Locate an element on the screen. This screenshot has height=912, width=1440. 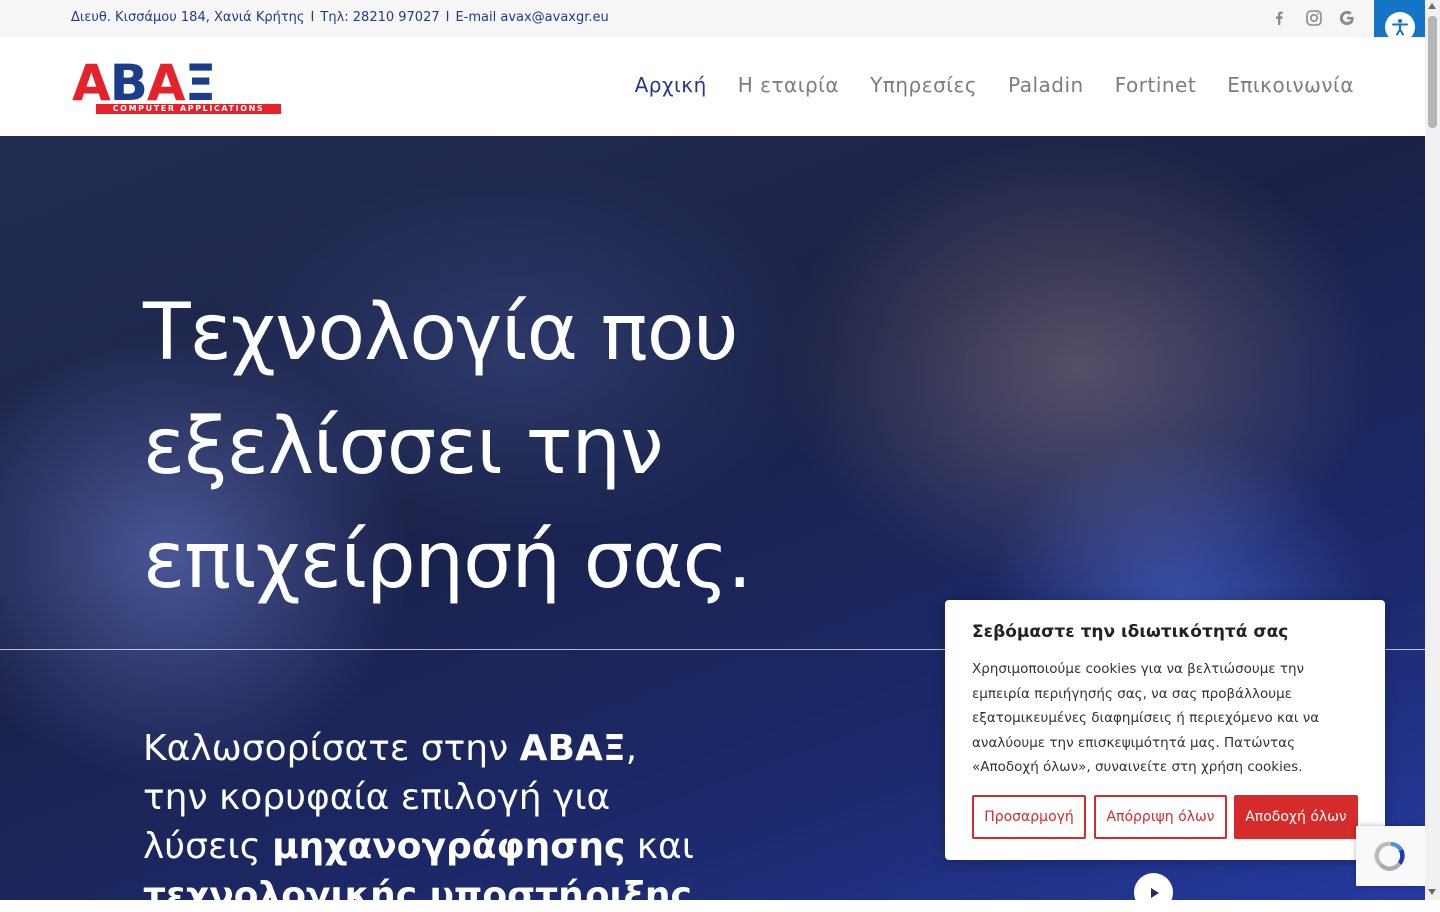
page-scrollbar is located at coordinates (1432, 450).